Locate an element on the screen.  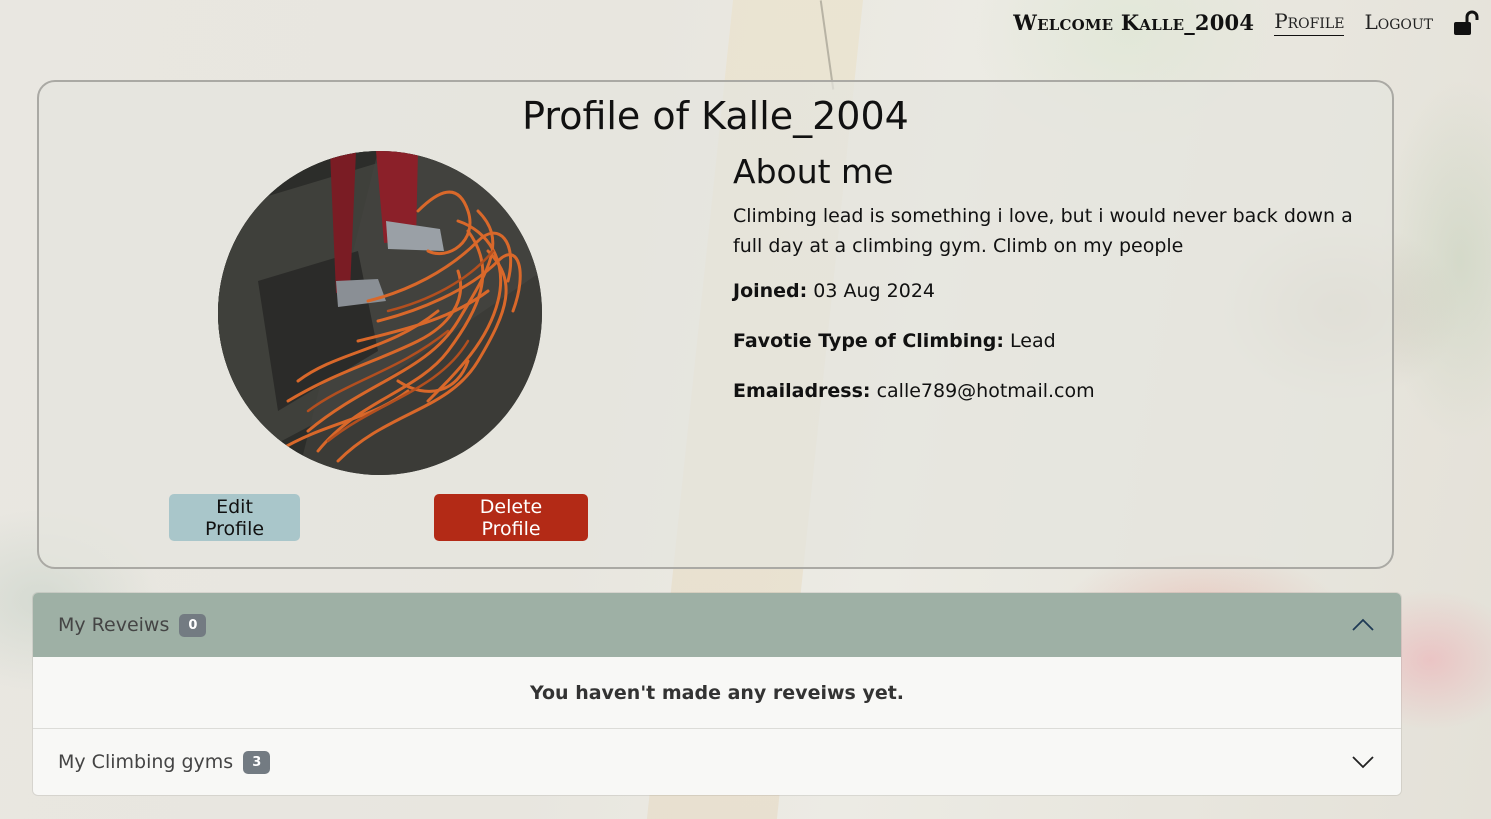
email-row: Emailadress: calle789@hotmail.com is located at coordinates (1058, 391).